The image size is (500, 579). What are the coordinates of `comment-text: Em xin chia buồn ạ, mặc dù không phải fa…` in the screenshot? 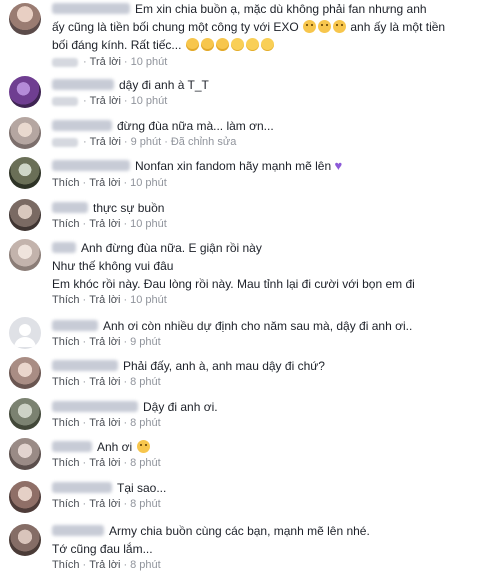 It's located at (249, 27).